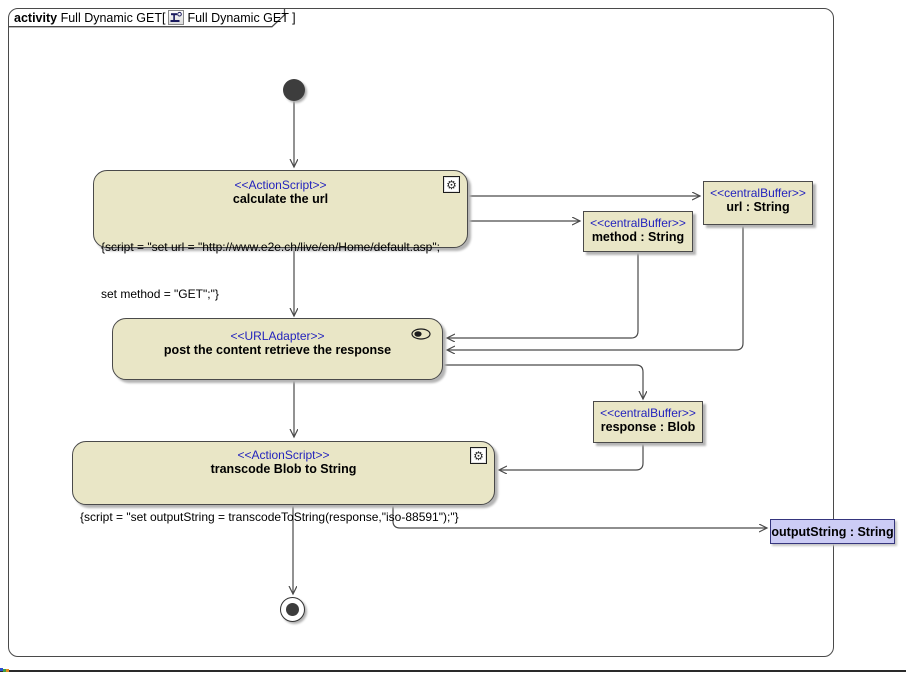  Describe the element at coordinates (160, 293) in the screenshot. I see `script-line: set method = "GET";"}` at that location.